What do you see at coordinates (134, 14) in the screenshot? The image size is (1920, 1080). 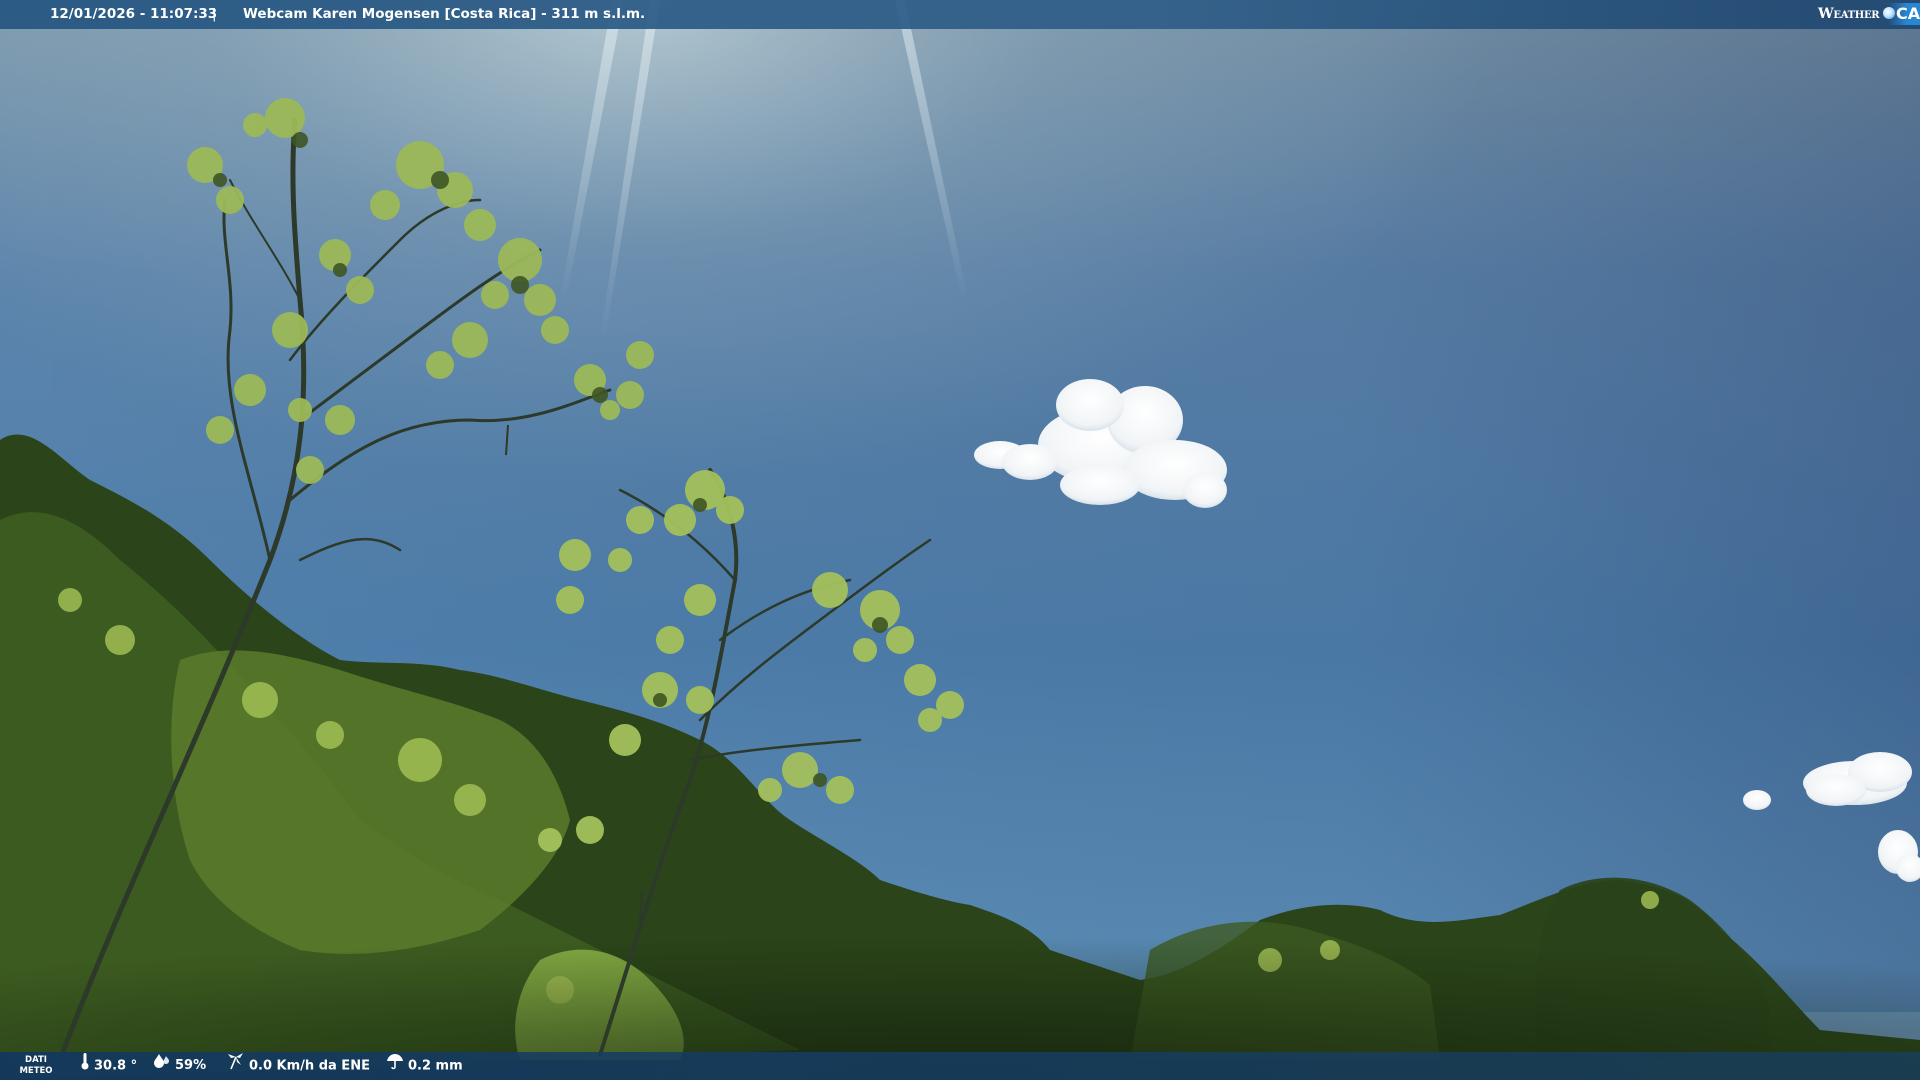 I see `capture-datetime: 12/01/2026 - 11:07:33` at bounding box center [134, 14].